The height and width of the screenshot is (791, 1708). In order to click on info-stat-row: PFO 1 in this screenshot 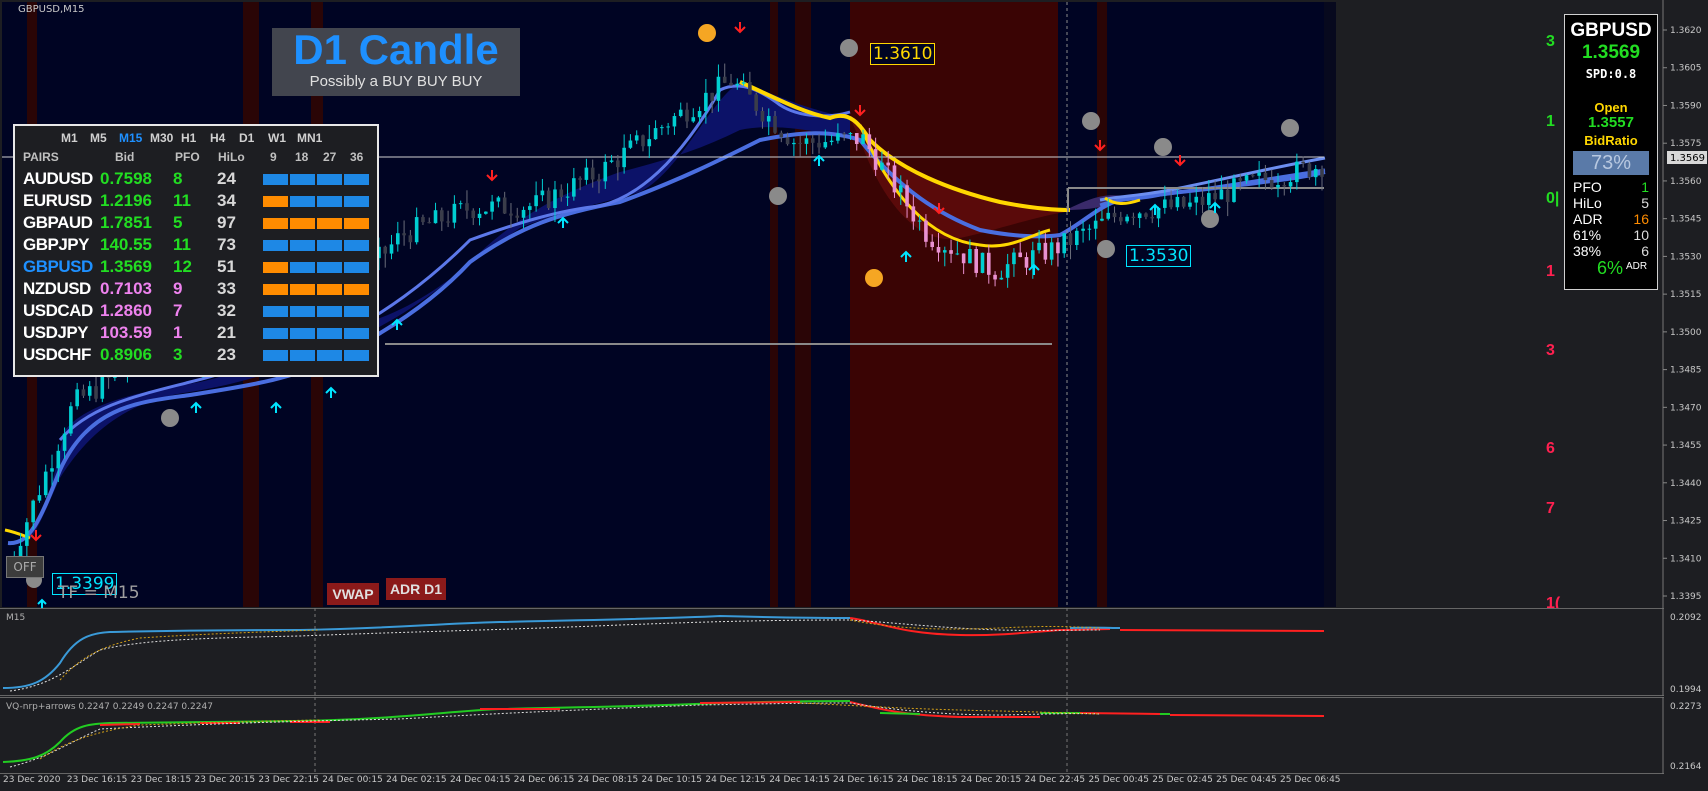, I will do `click(1611, 187)`.